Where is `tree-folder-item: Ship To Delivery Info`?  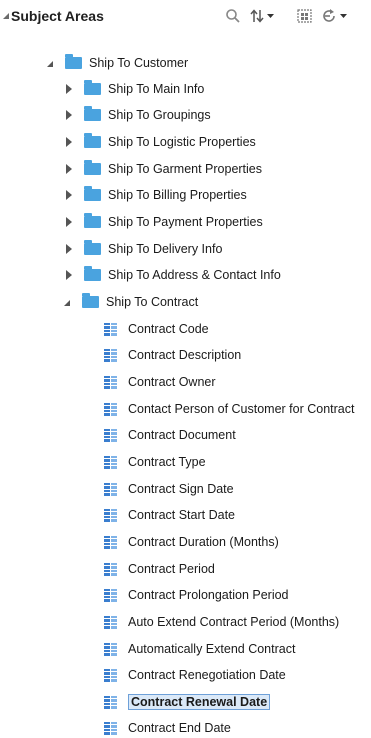 tree-folder-item: Ship To Delivery Info is located at coordinates (144, 249).